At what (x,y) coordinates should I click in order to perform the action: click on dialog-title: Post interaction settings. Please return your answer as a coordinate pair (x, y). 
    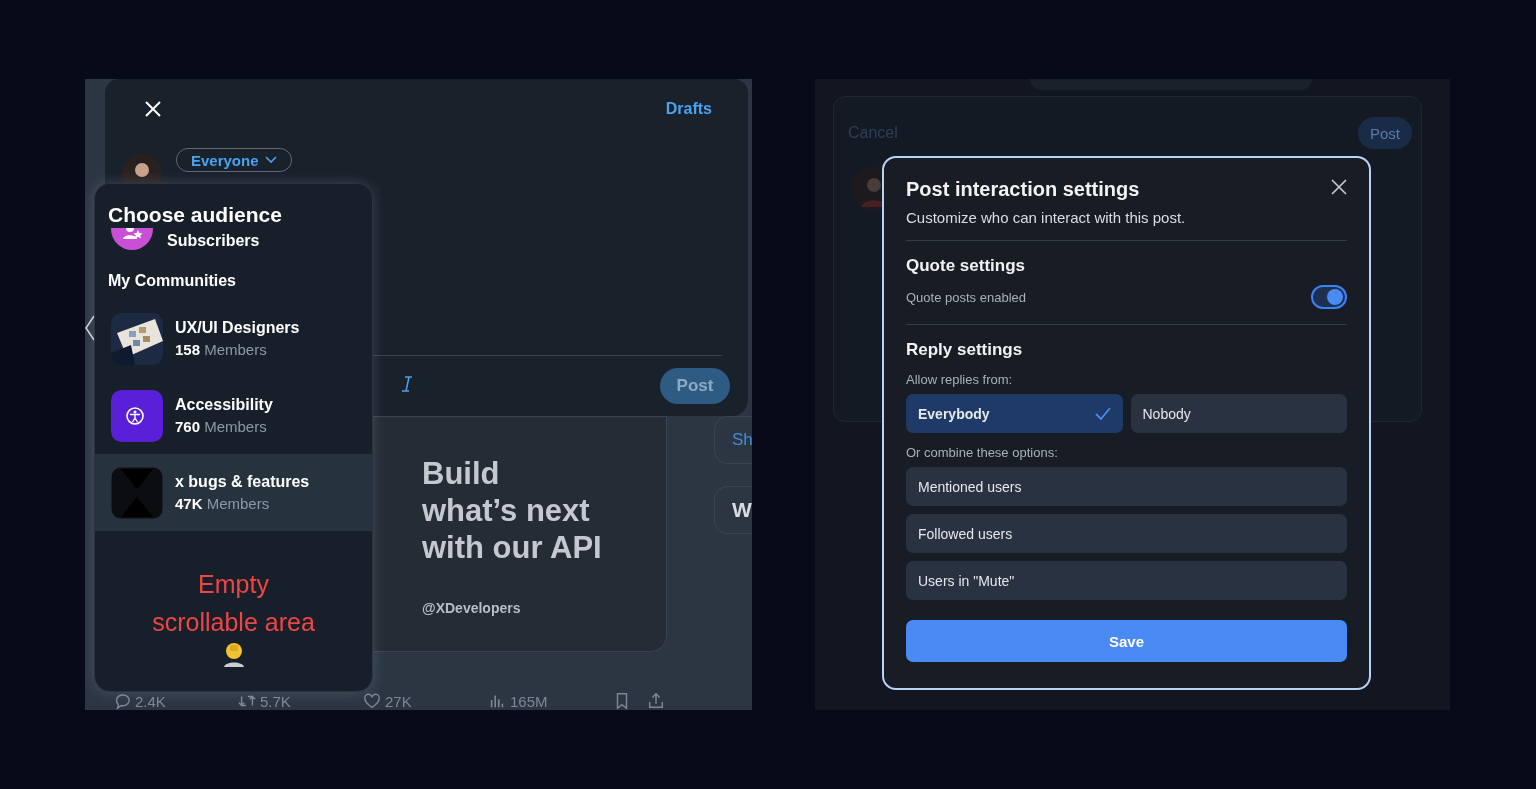
    Looking at the image, I should click on (1023, 189).